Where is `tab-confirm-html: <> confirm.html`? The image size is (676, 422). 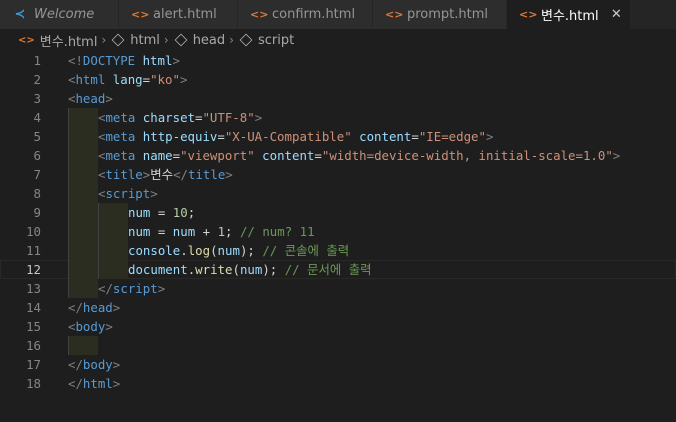 tab-confirm-html: <> confirm.html is located at coordinates (305, 14).